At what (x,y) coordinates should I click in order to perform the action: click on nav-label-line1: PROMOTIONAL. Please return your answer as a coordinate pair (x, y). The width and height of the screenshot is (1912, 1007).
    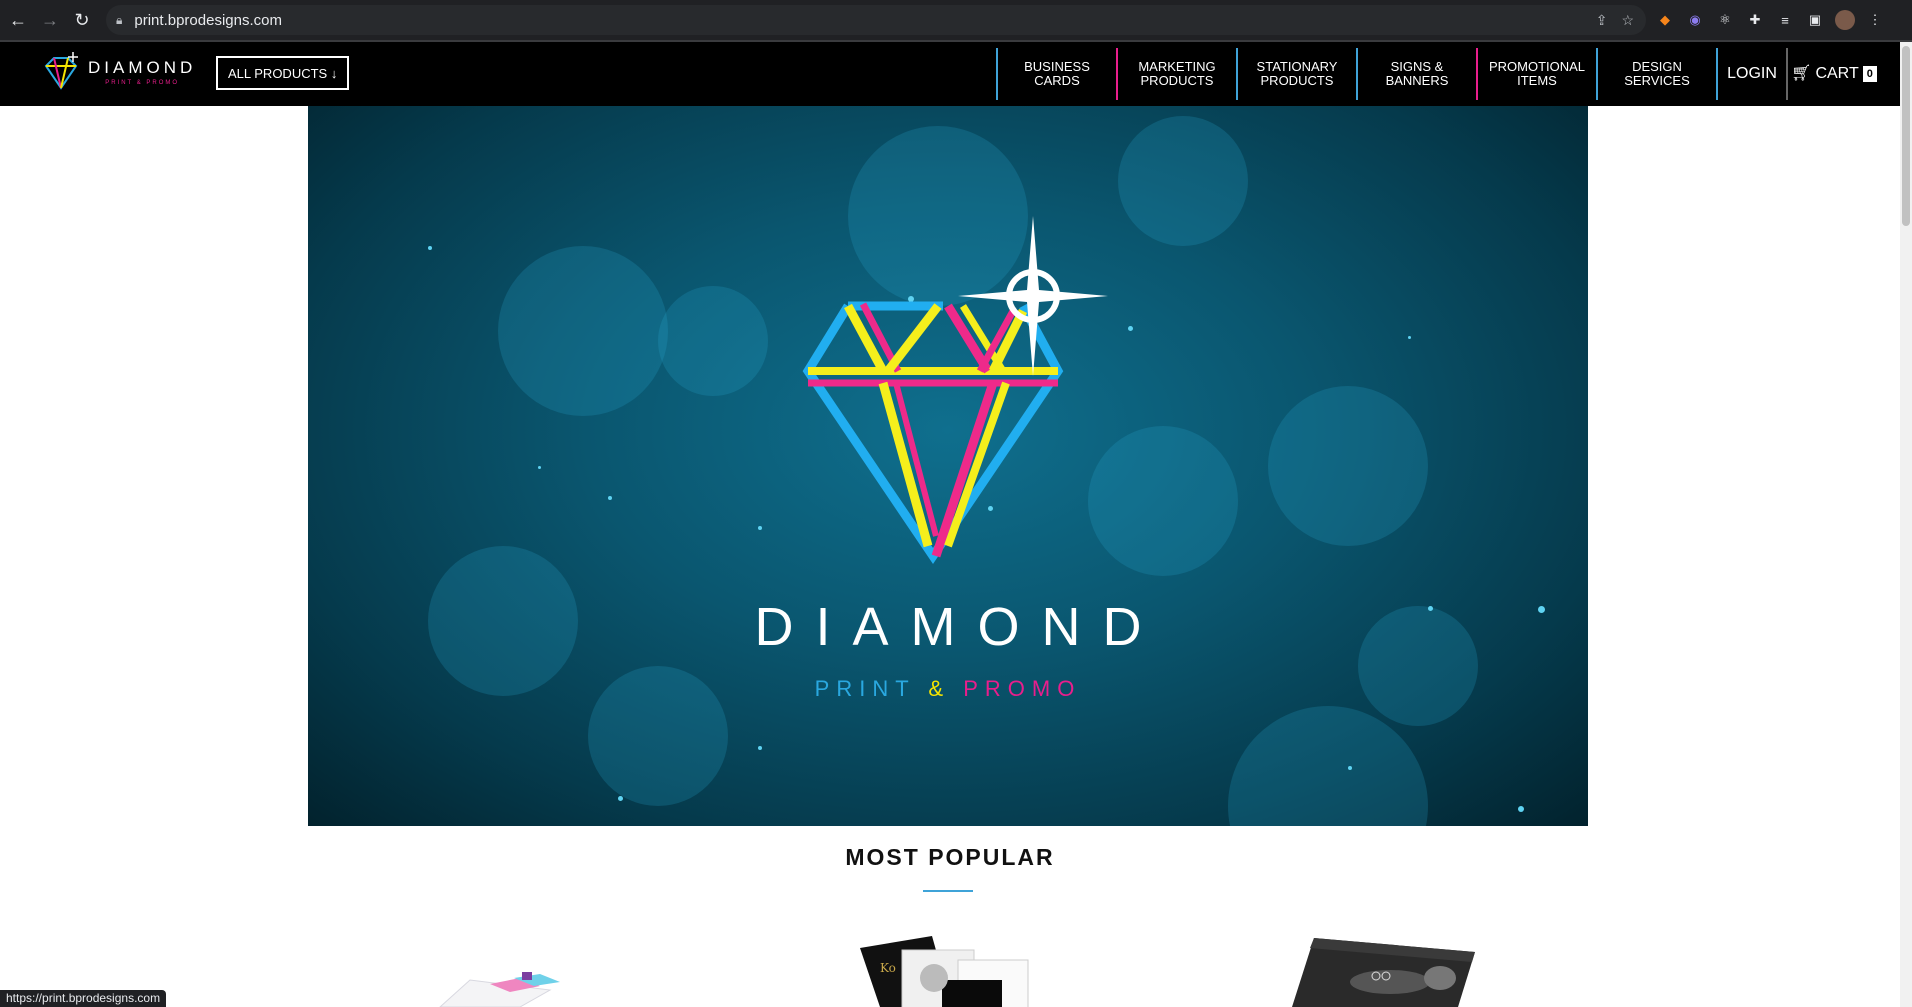
    Looking at the image, I should click on (1537, 66).